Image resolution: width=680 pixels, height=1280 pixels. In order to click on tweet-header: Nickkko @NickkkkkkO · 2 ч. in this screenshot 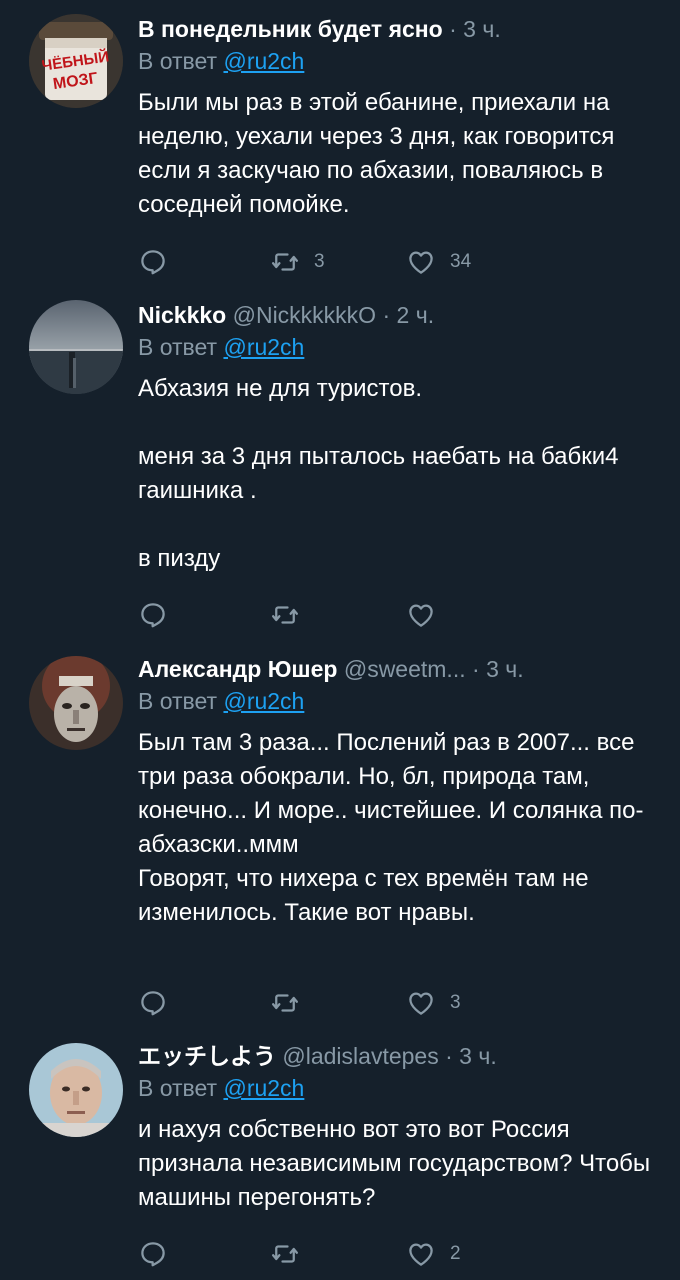, I will do `click(399, 315)`.